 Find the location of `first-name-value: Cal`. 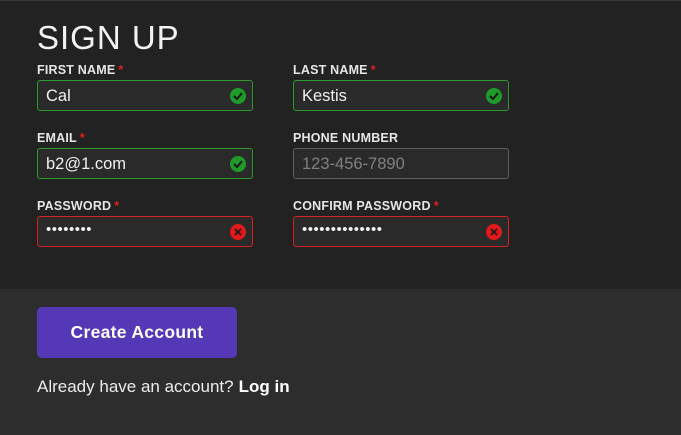

first-name-value: Cal is located at coordinates (58, 96).